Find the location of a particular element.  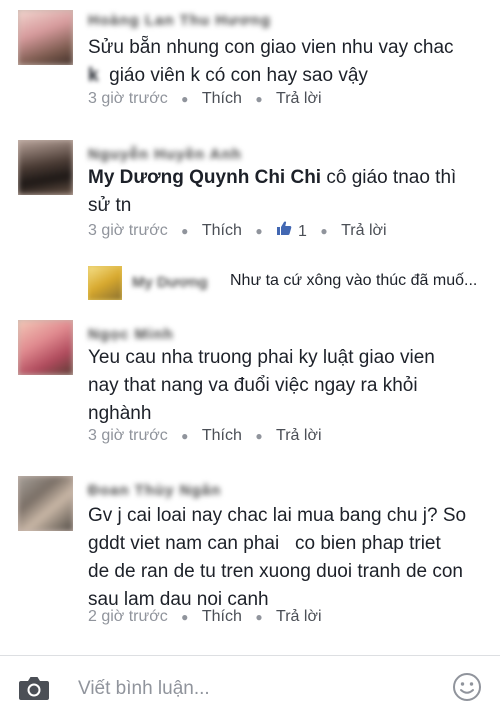

comment-author: Ngọc Minh is located at coordinates (131, 335).